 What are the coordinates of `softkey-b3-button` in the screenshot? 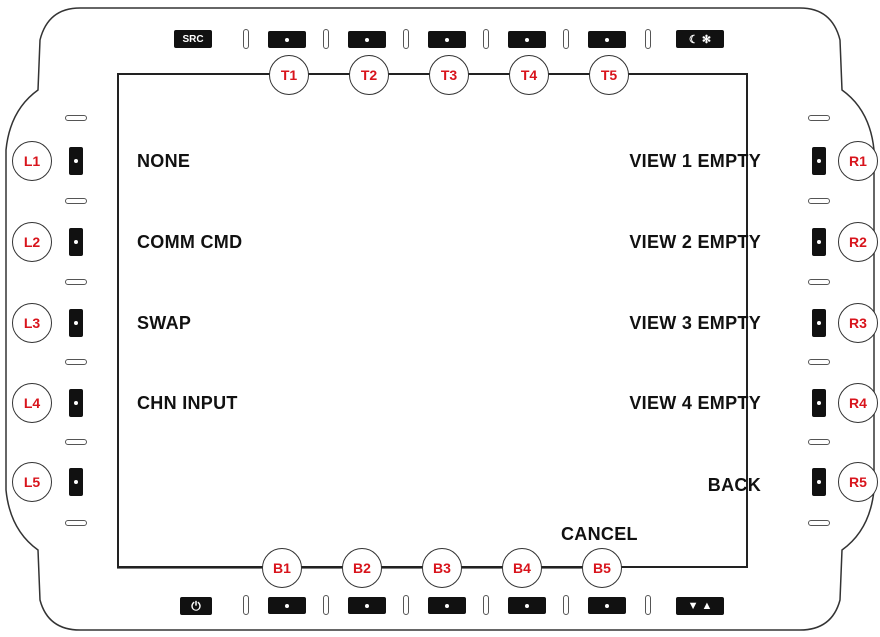 It's located at (447, 605).